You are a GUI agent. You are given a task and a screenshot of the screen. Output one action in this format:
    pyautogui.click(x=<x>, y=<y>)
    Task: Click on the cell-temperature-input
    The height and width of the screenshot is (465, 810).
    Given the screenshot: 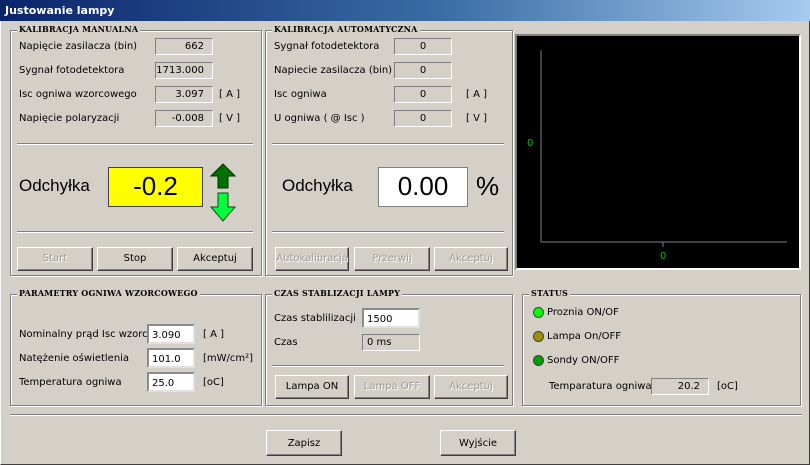 What is the action you would take?
    pyautogui.click(x=171, y=382)
    